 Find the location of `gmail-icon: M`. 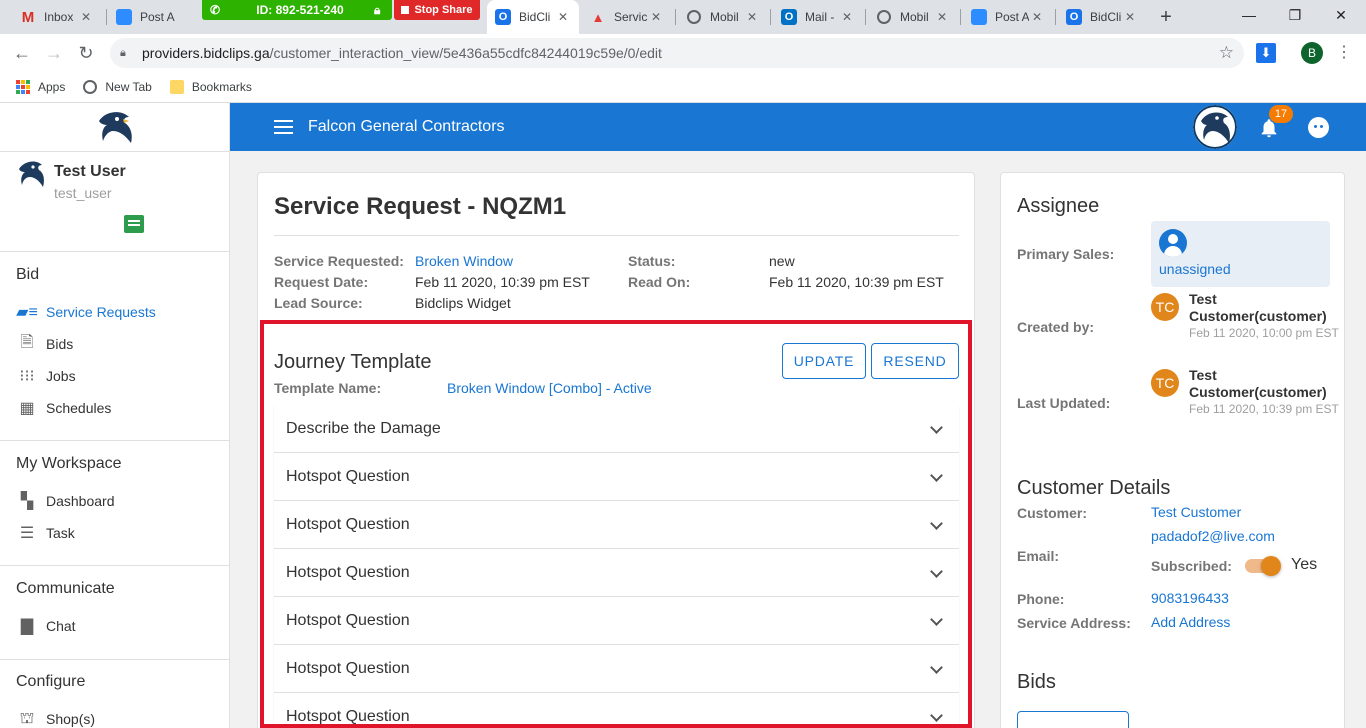

gmail-icon: M is located at coordinates (28, 17).